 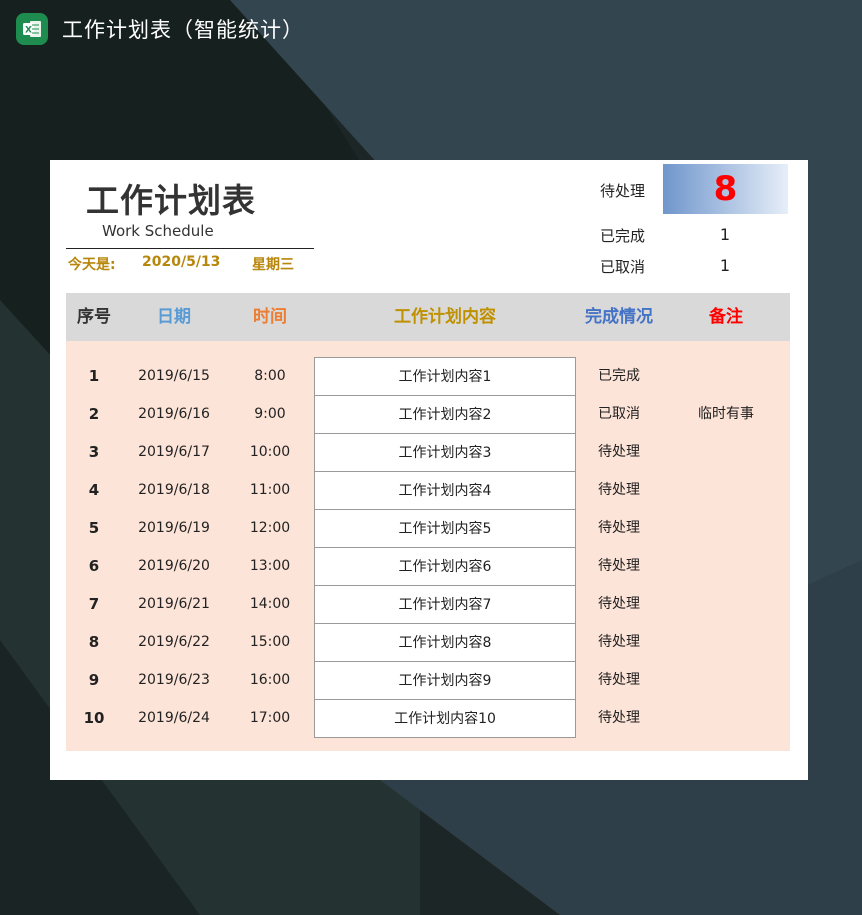 What do you see at coordinates (725, 265) in the screenshot?
I see `stat-cancelled-value: 1` at bounding box center [725, 265].